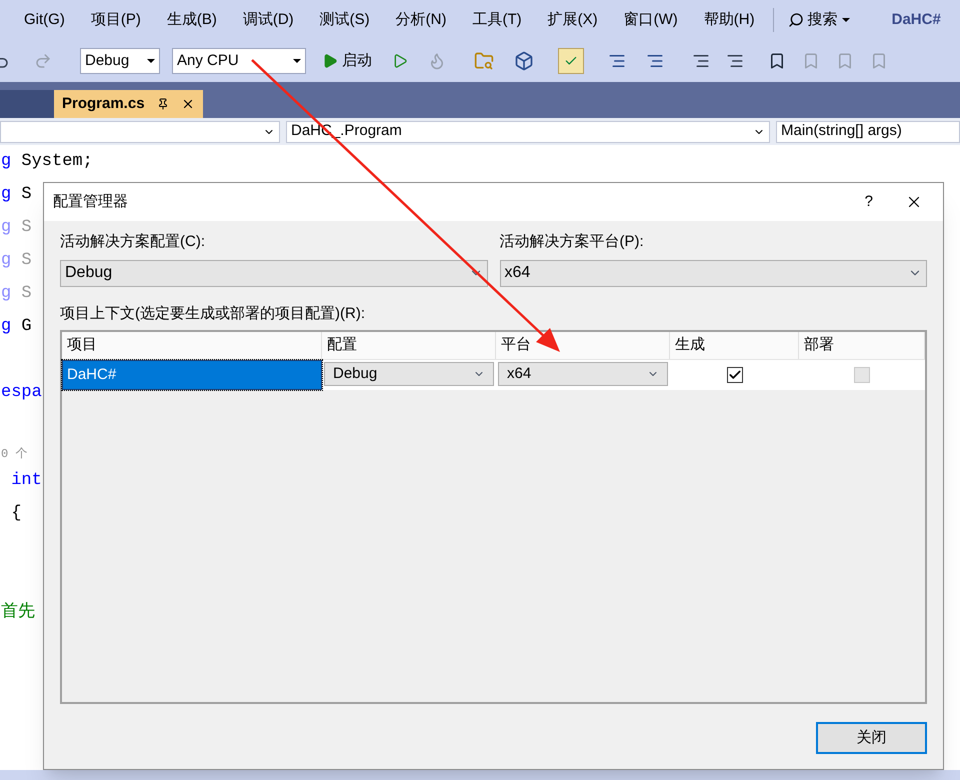  I want to click on bookmark-icon, so click(777, 61).